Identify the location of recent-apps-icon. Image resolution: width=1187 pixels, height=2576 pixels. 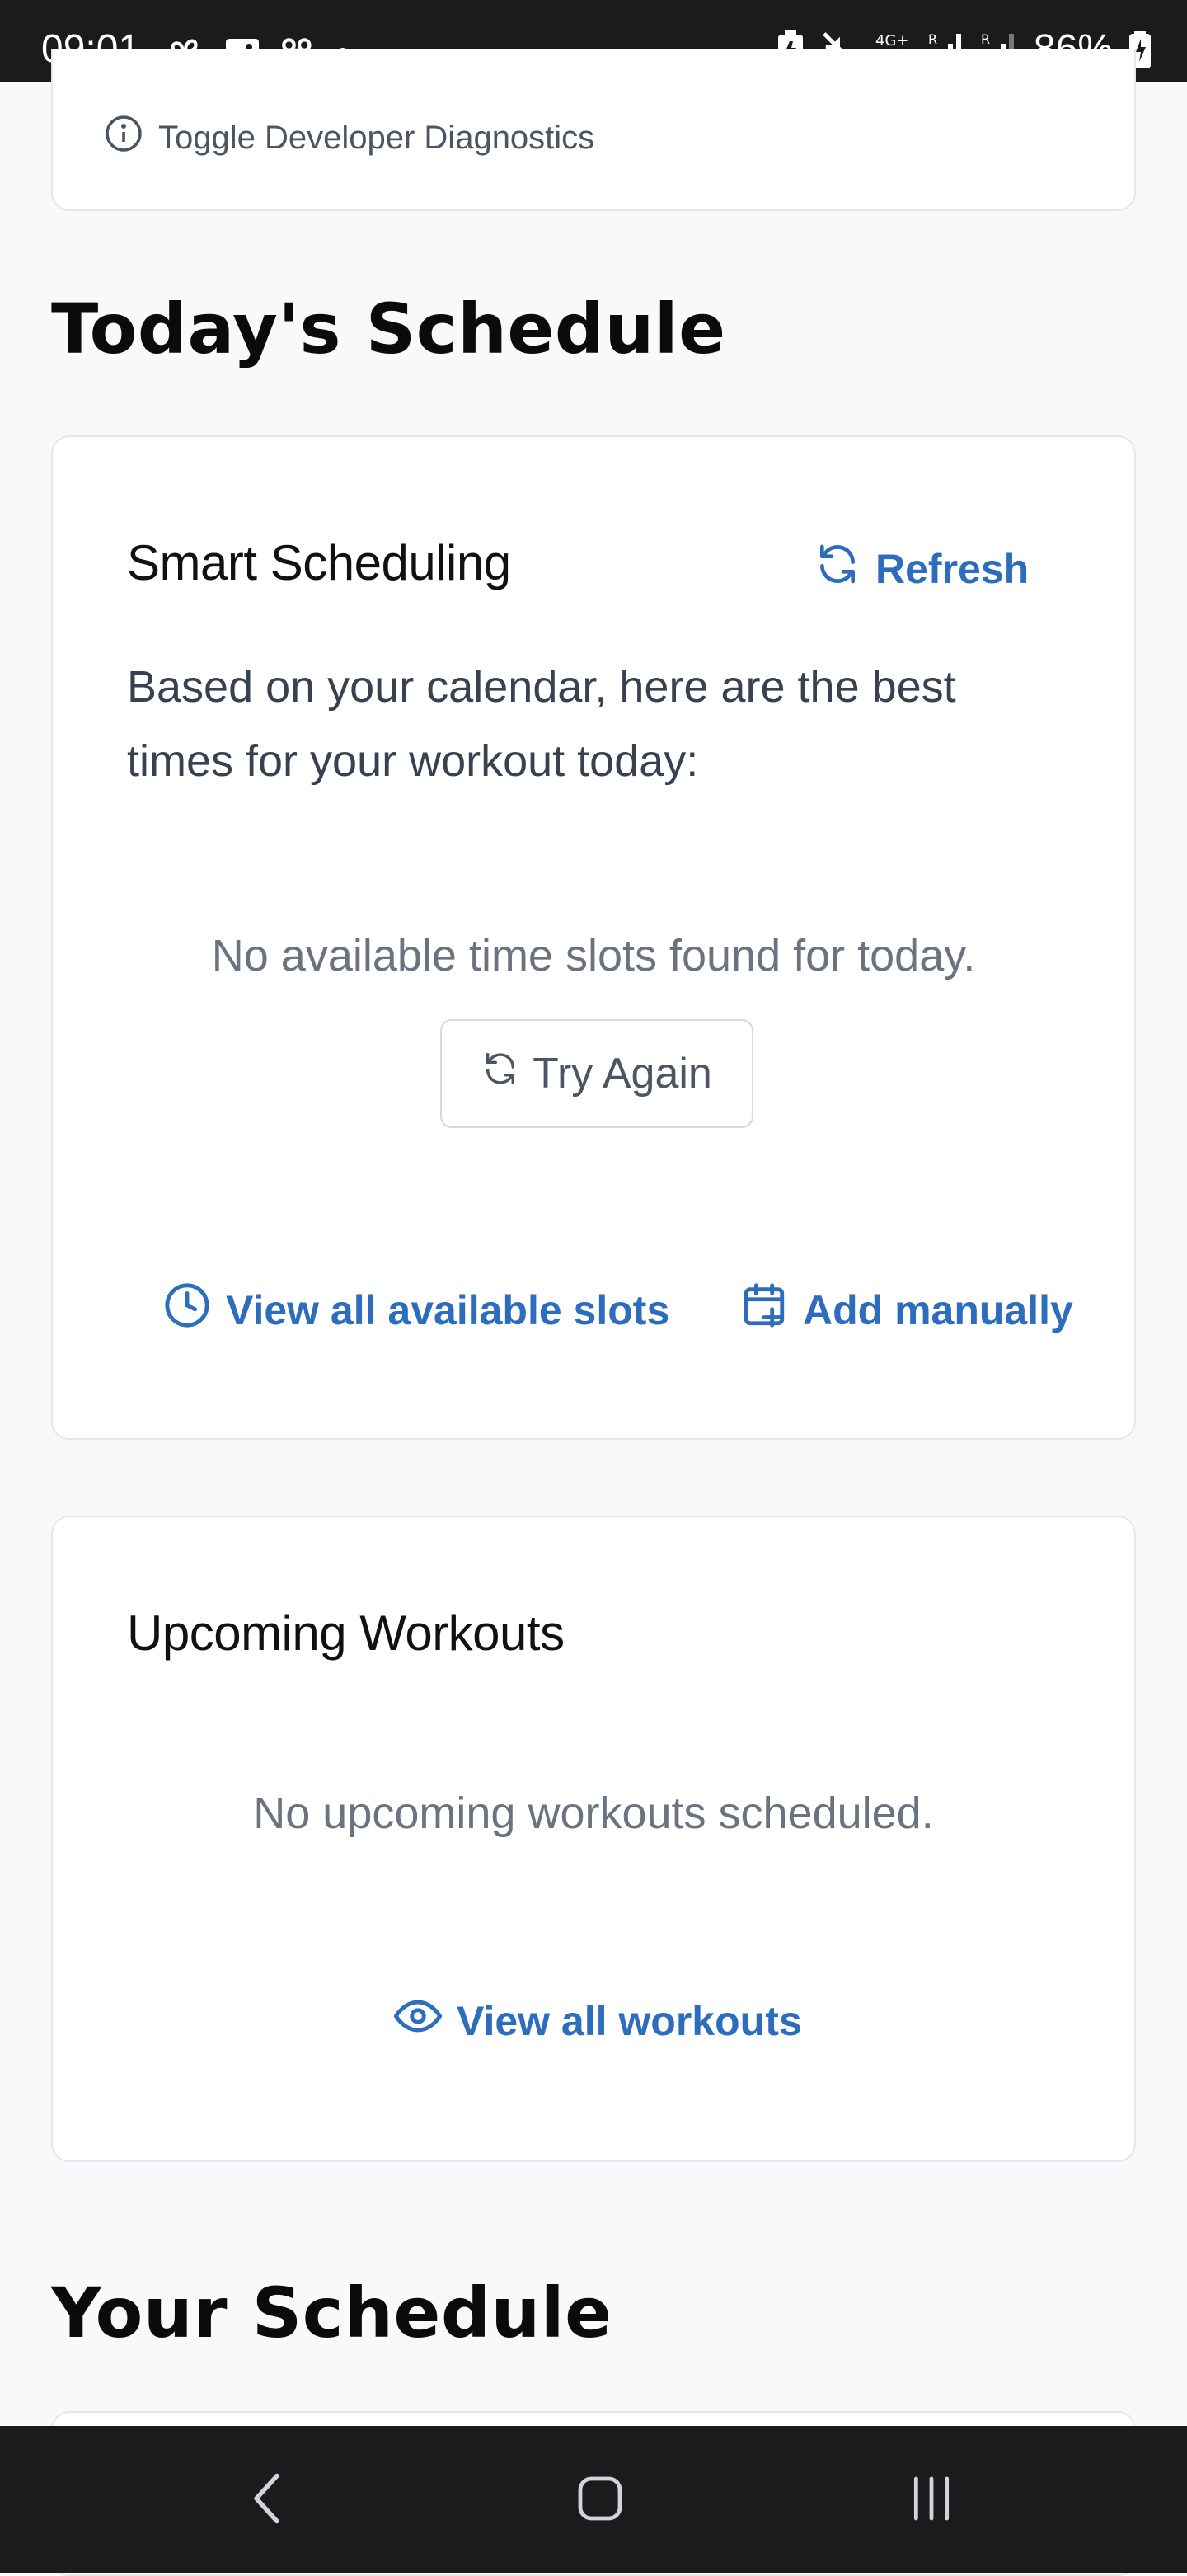
(931, 2500).